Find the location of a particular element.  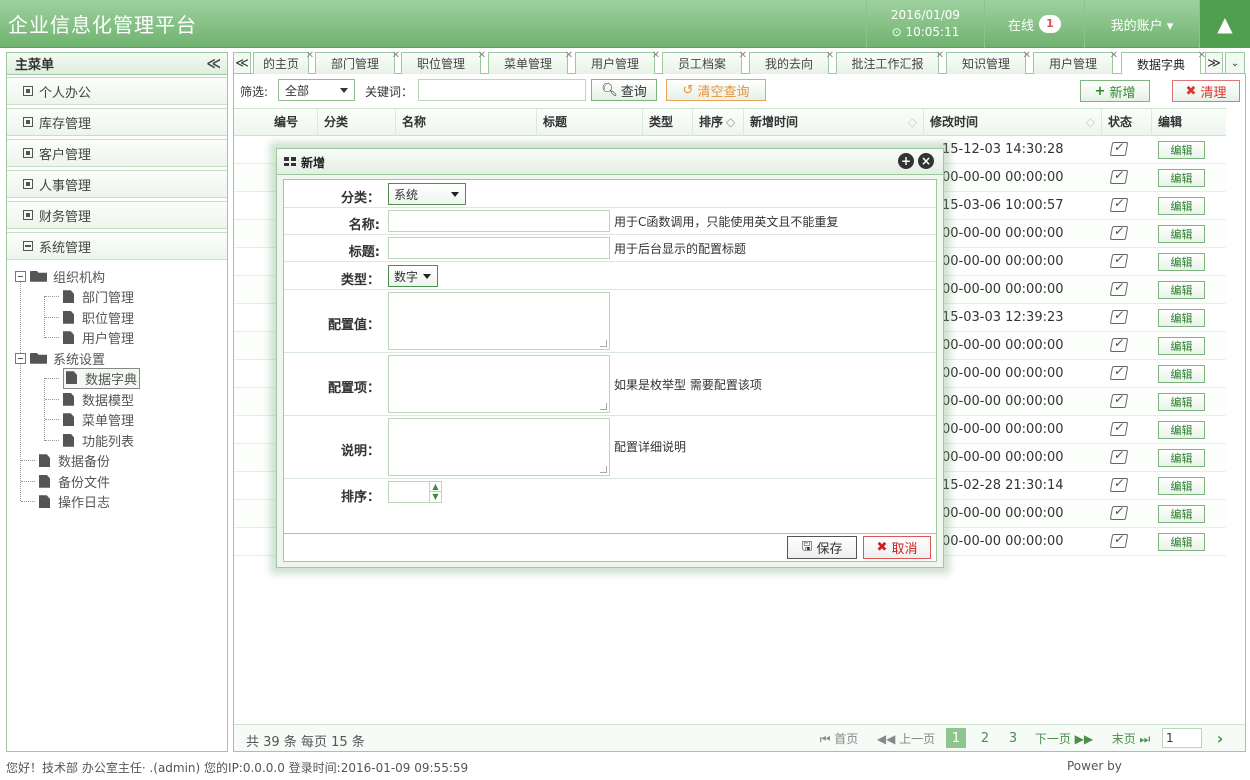

tab-department: 部门管理 ✕ is located at coordinates (357, 62).